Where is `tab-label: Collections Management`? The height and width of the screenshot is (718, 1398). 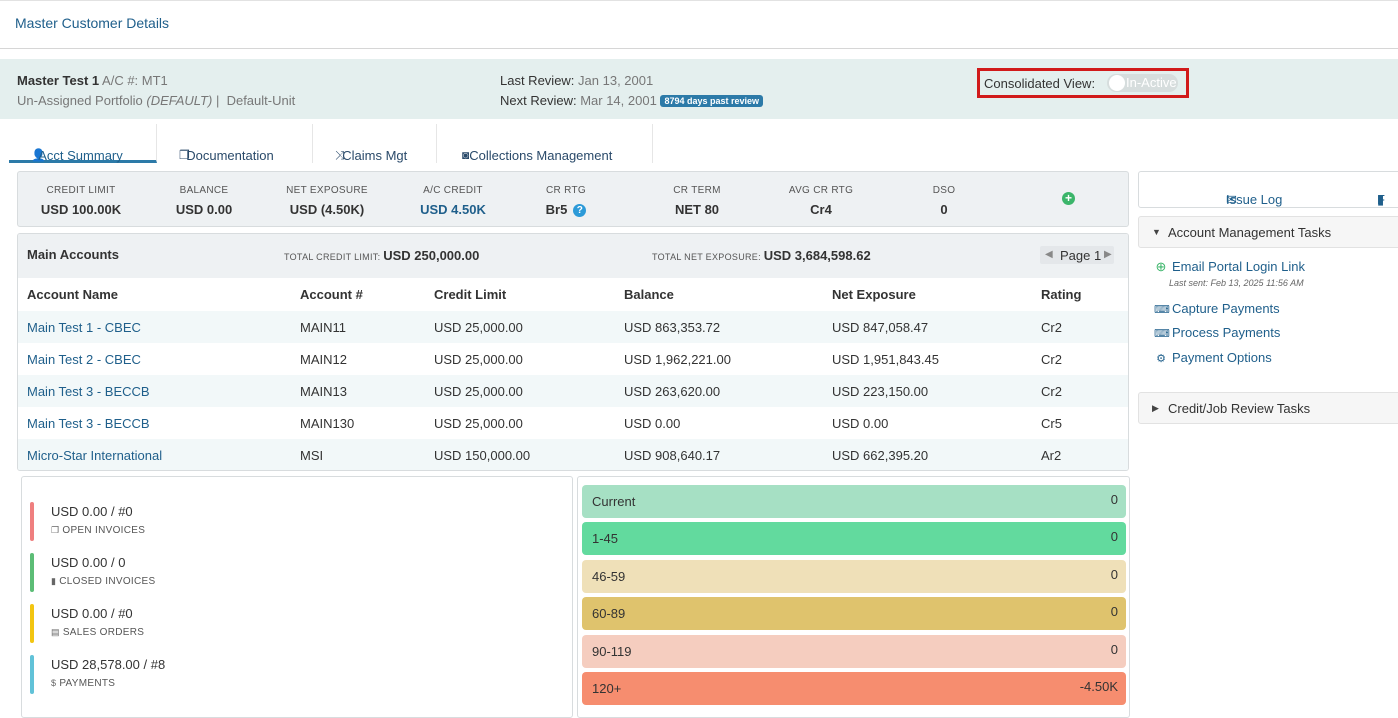 tab-label: Collections Management is located at coordinates (541, 155).